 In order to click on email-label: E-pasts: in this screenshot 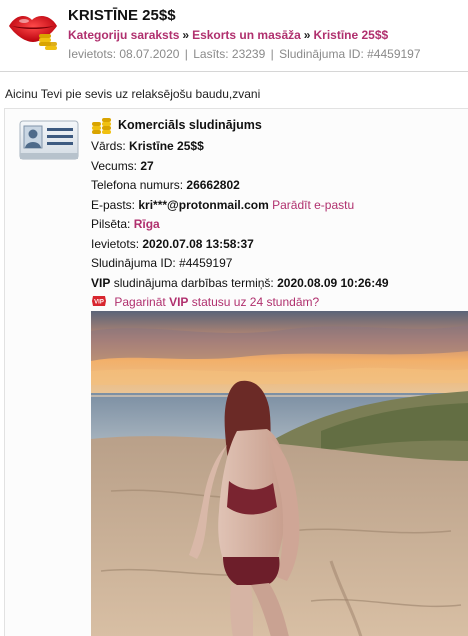, I will do `click(113, 204)`.